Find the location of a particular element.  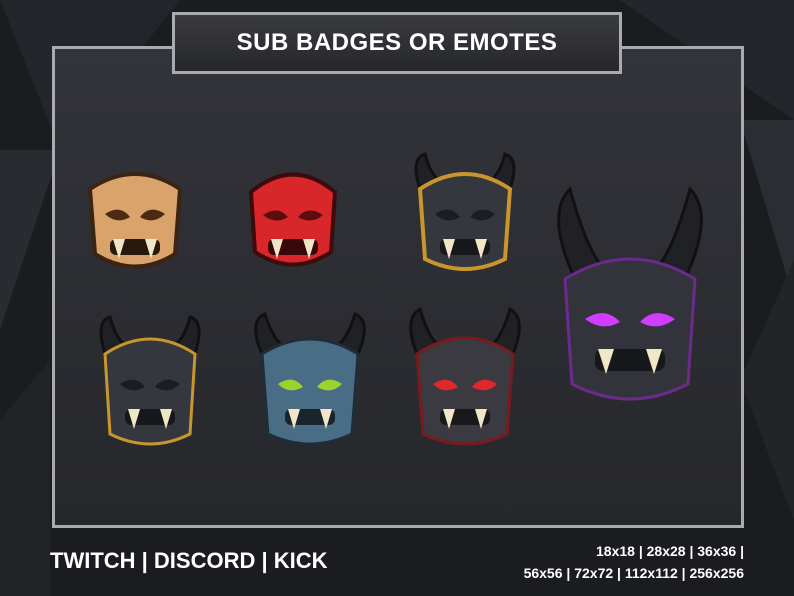

blue-oni-helmet is located at coordinates (310, 378).